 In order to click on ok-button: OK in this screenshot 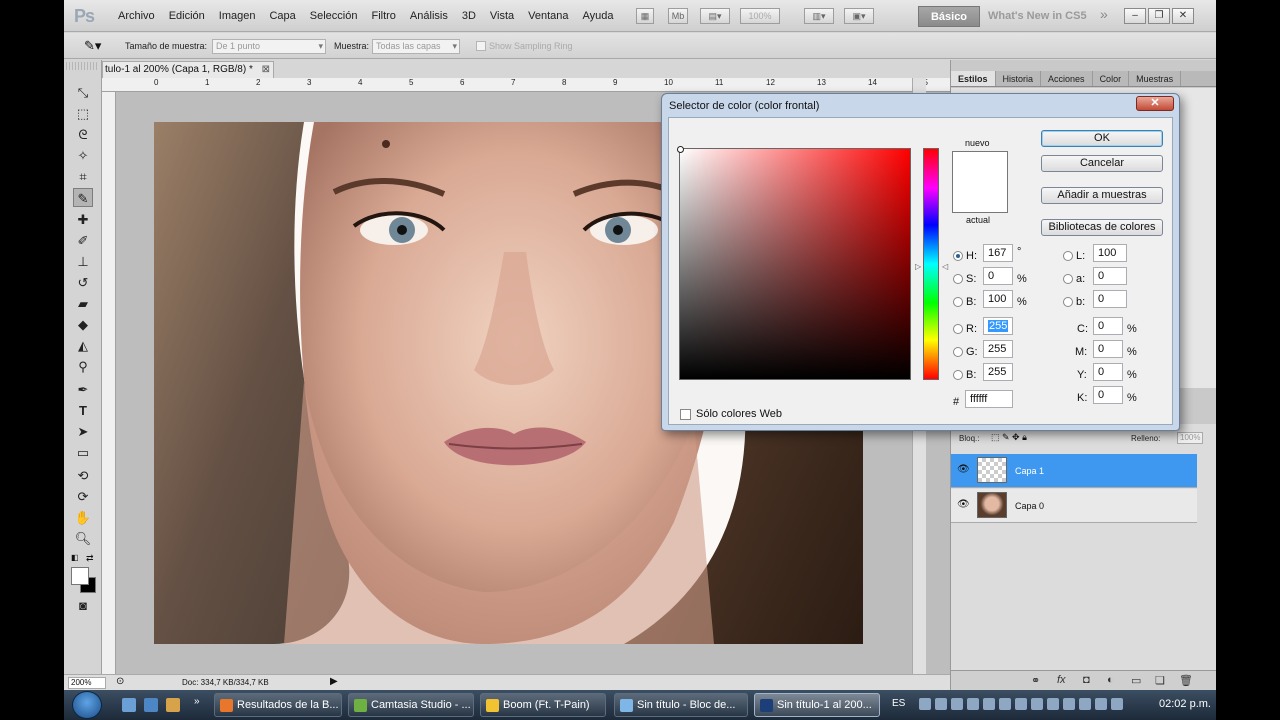, I will do `click(1102, 138)`.